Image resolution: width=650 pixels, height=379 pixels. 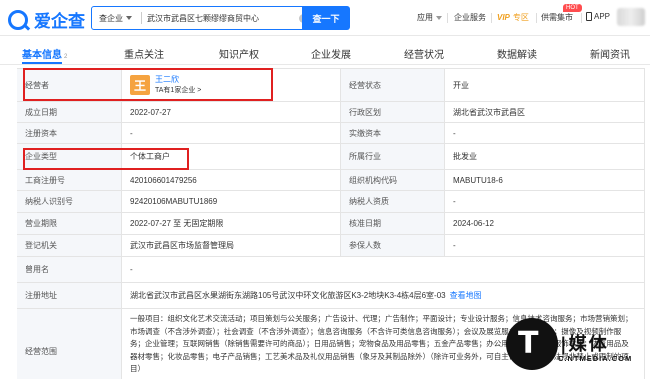 I want to click on watermark: T |媒体 C.NTMEDIA.COM, so click(x=575, y=348).